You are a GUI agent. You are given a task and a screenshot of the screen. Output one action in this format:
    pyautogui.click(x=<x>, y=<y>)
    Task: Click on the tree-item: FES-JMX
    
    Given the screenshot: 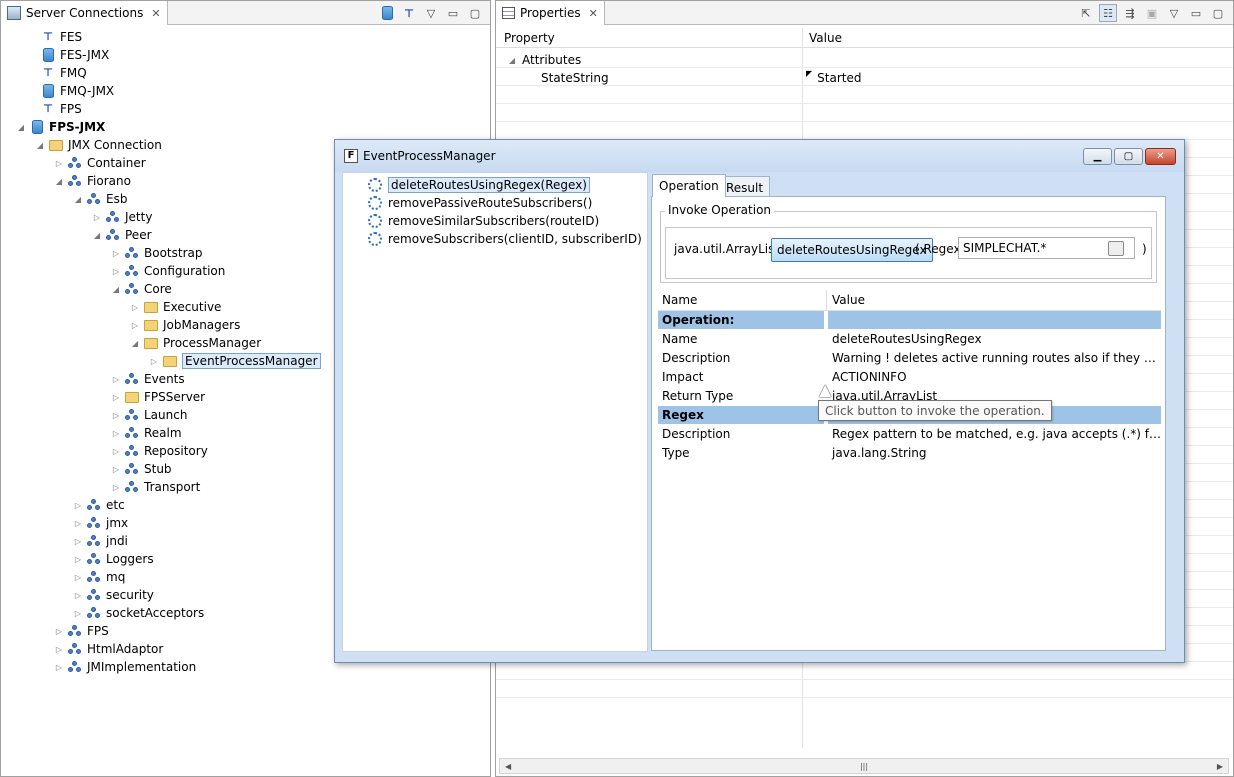 What is the action you would take?
    pyautogui.click(x=67, y=55)
    